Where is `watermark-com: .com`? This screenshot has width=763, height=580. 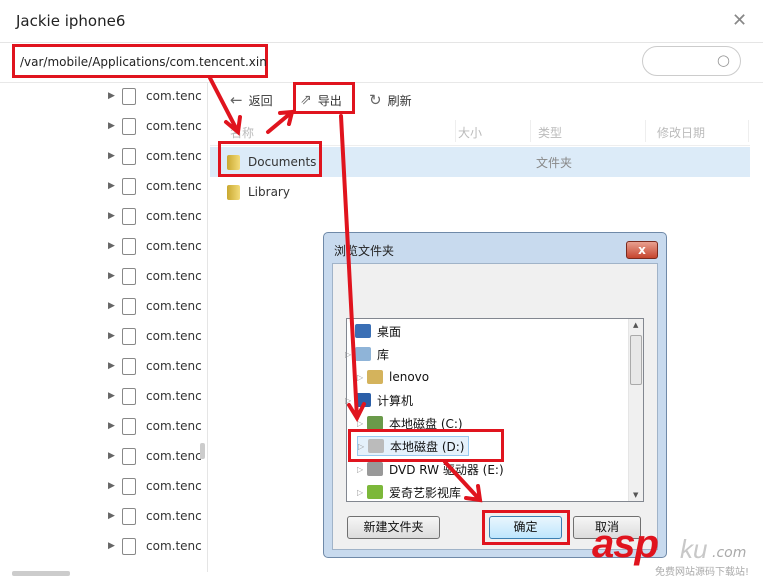
watermark-com: .com is located at coordinates (729, 553).